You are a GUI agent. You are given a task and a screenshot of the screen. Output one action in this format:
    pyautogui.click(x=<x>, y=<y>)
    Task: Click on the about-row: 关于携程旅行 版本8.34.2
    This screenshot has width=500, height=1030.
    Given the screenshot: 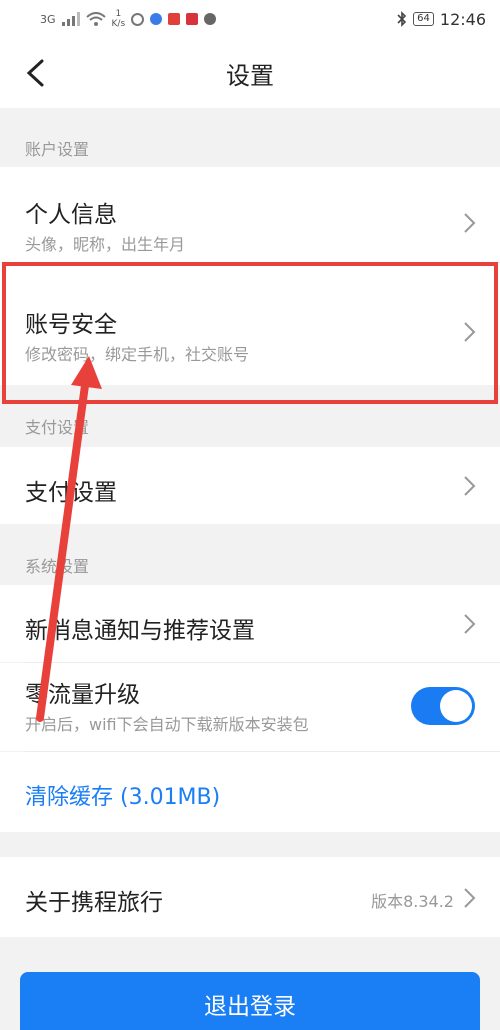 What is the action you would take?
    pyautogui.click(x=250, y=897)
    